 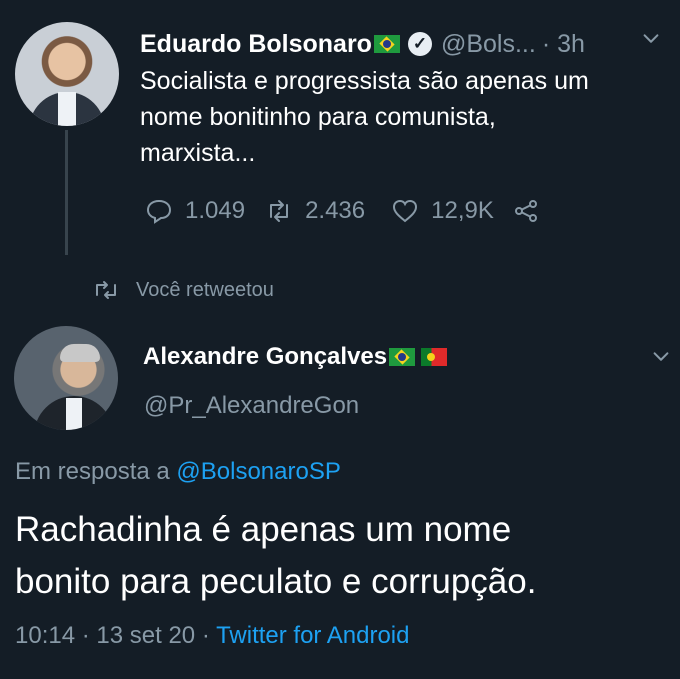 I want to click on verified-icon: ✓, so click(x=419, y=44).